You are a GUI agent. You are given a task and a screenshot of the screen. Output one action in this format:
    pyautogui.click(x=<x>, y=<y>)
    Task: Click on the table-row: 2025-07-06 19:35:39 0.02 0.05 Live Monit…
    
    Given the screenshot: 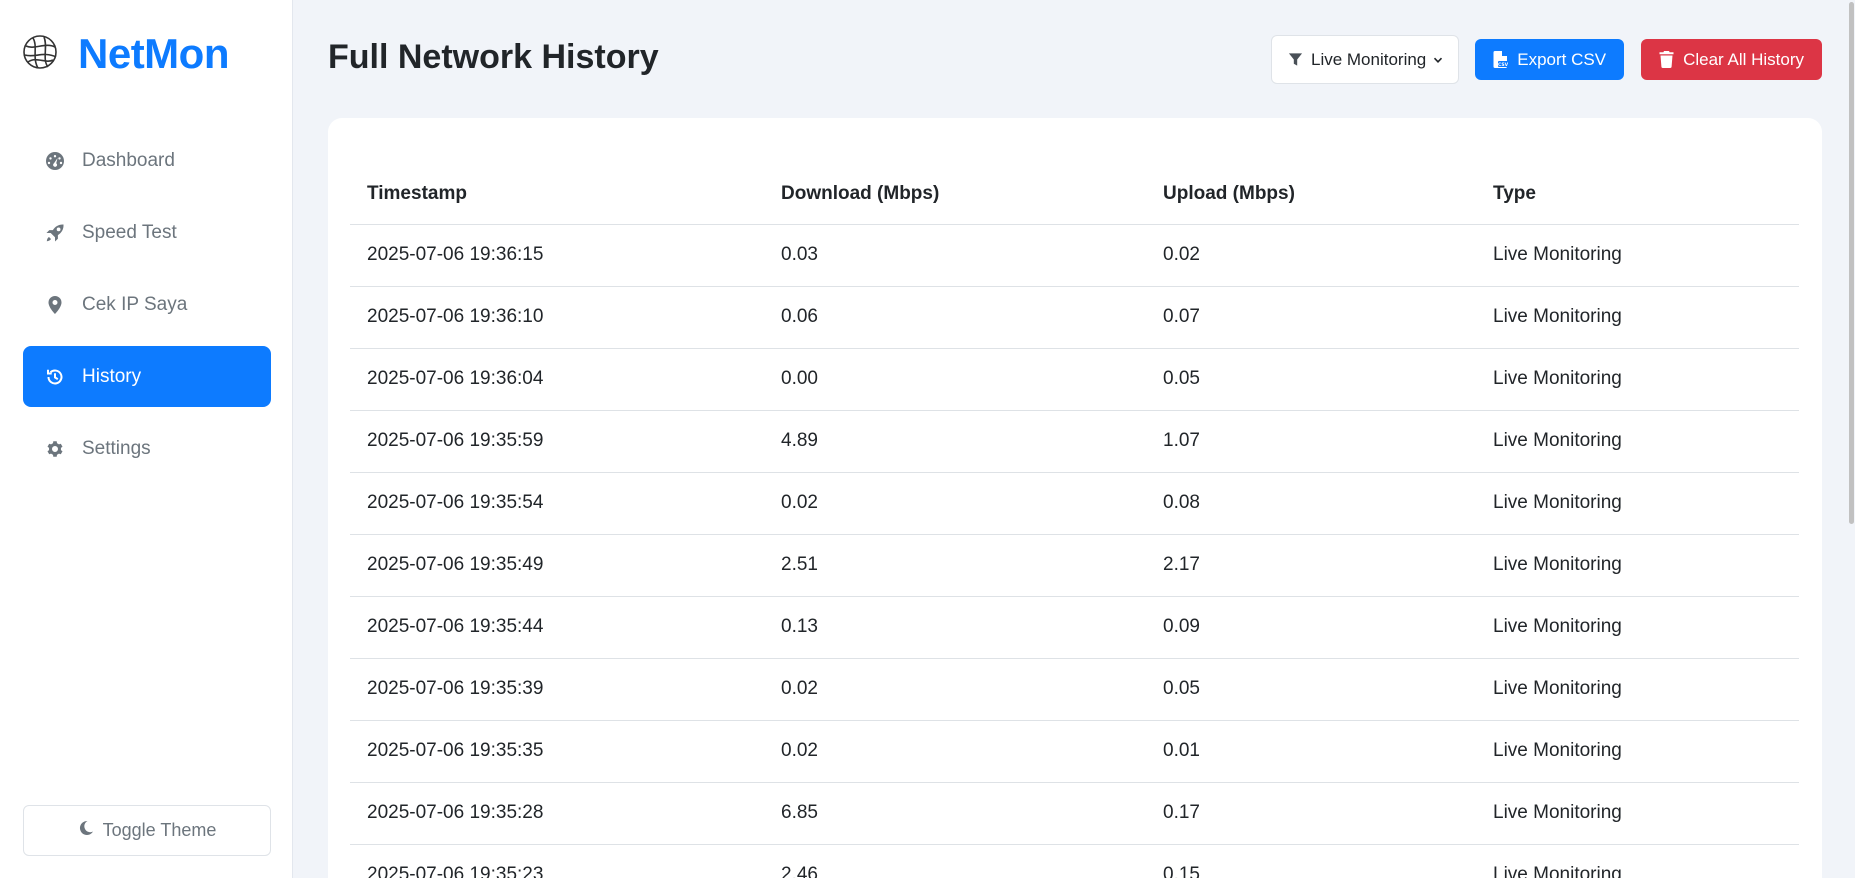 What is the action you would take?
    pyautogui.click(x=1074, y=689)
    